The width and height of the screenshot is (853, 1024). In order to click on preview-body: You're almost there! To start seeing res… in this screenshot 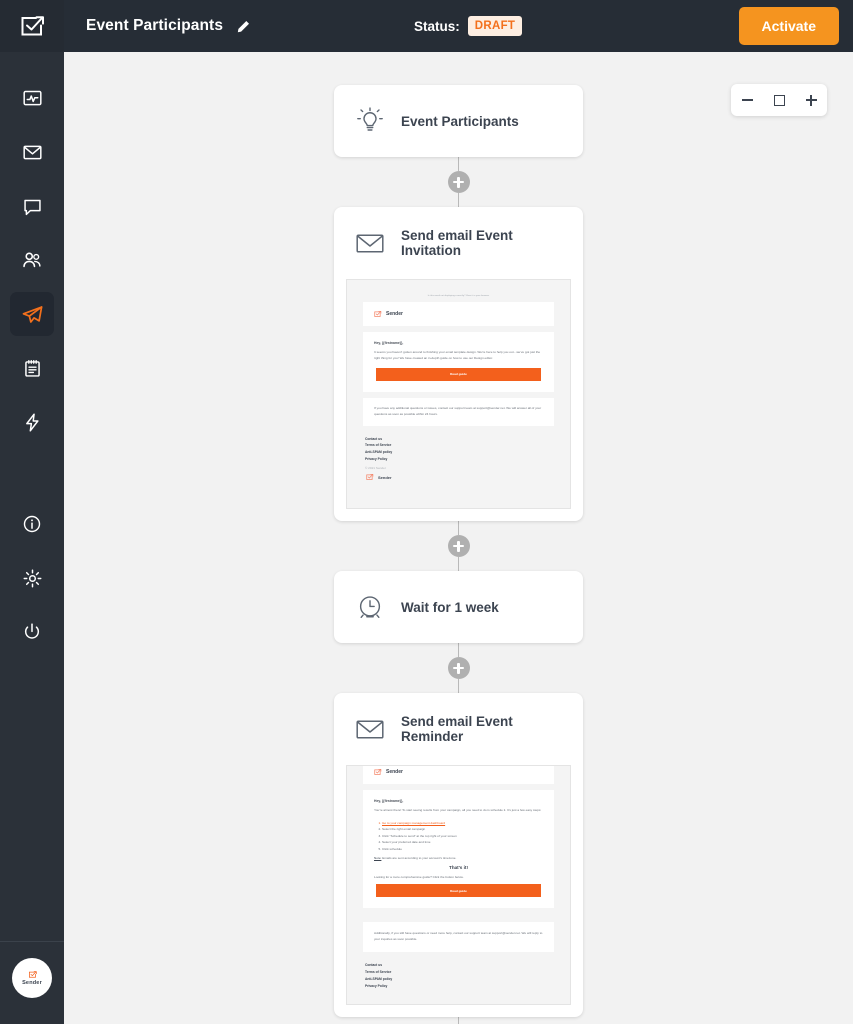, I will do `click(458, 810)`.